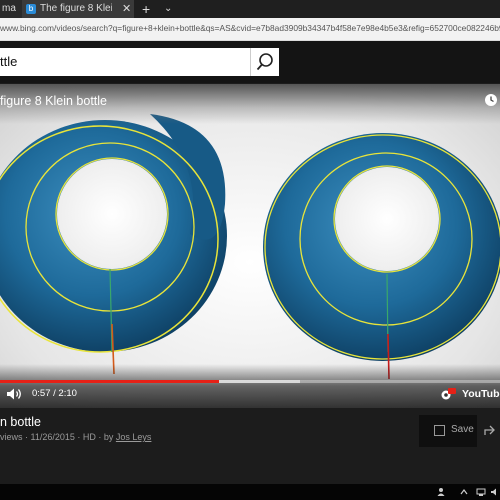  I want to click on search-button, so click(264, 62).